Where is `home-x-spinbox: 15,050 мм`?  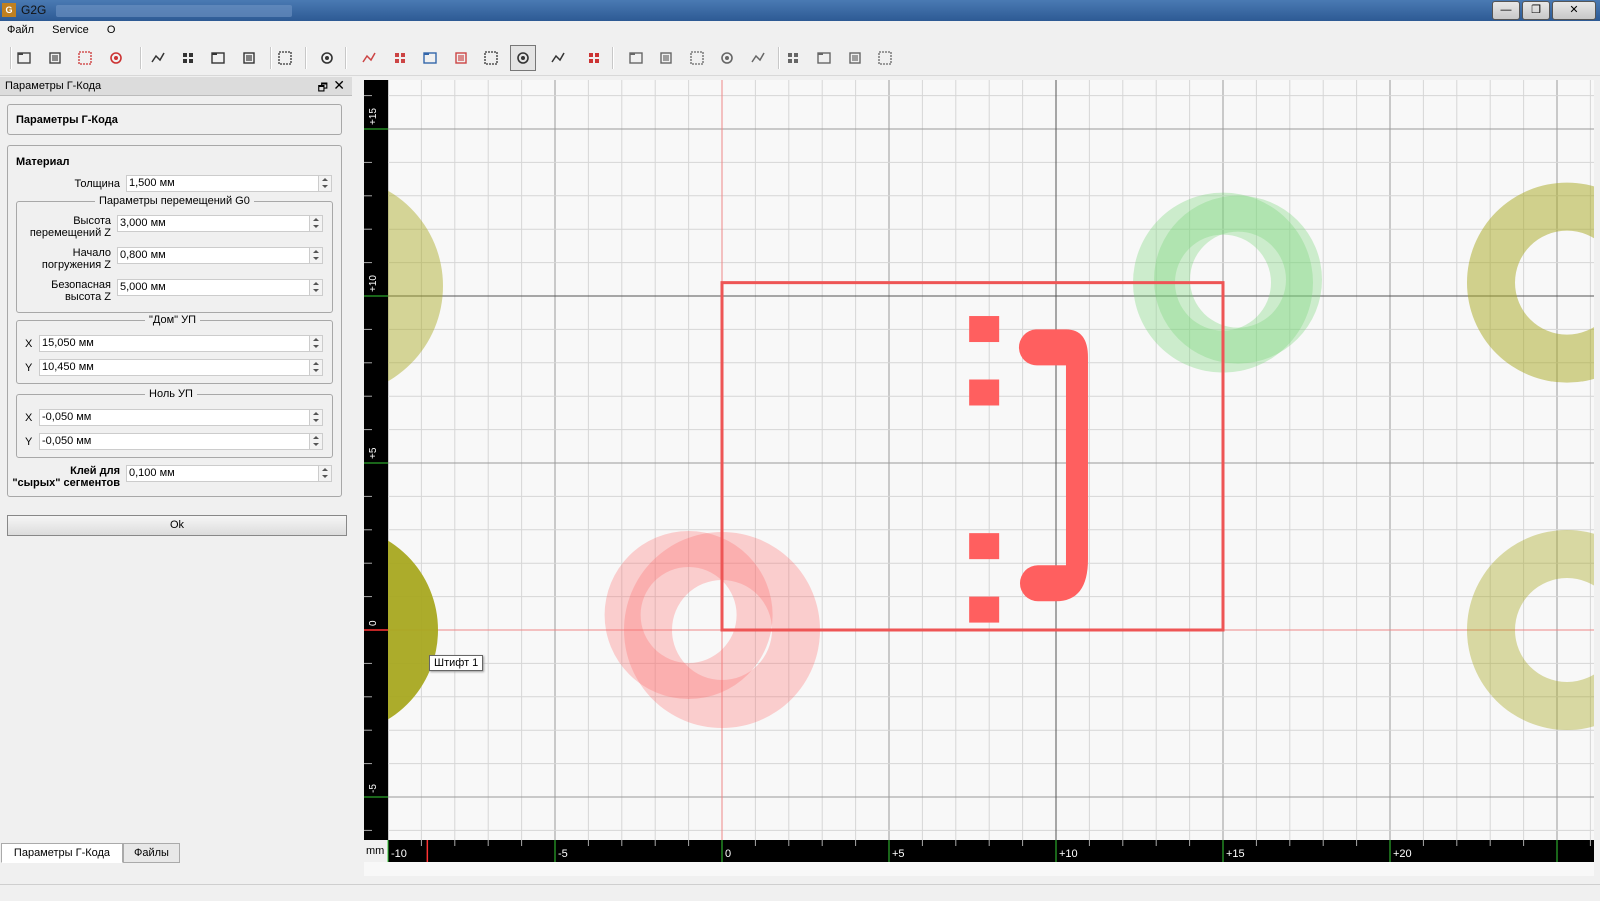 home-x-spinbox: 15,050 мм is located at coordinates (181, 343).